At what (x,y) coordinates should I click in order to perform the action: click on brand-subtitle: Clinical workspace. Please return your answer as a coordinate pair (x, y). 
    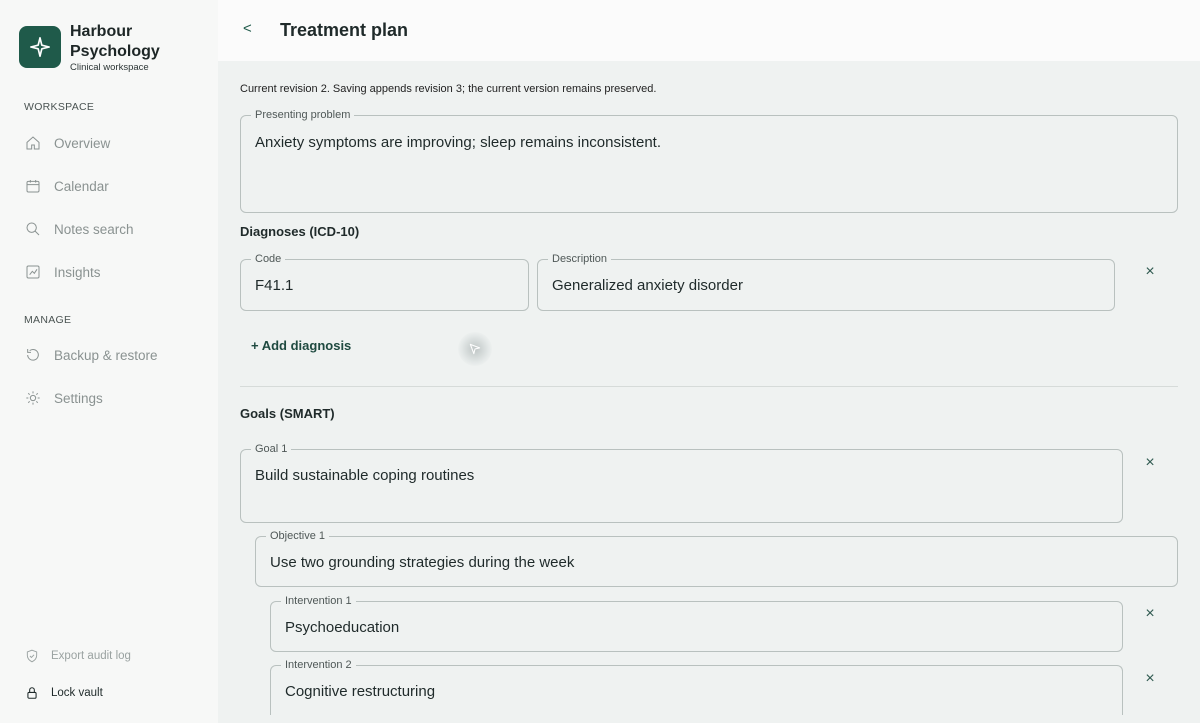
    Looking at the image, I should click on (109, 67).